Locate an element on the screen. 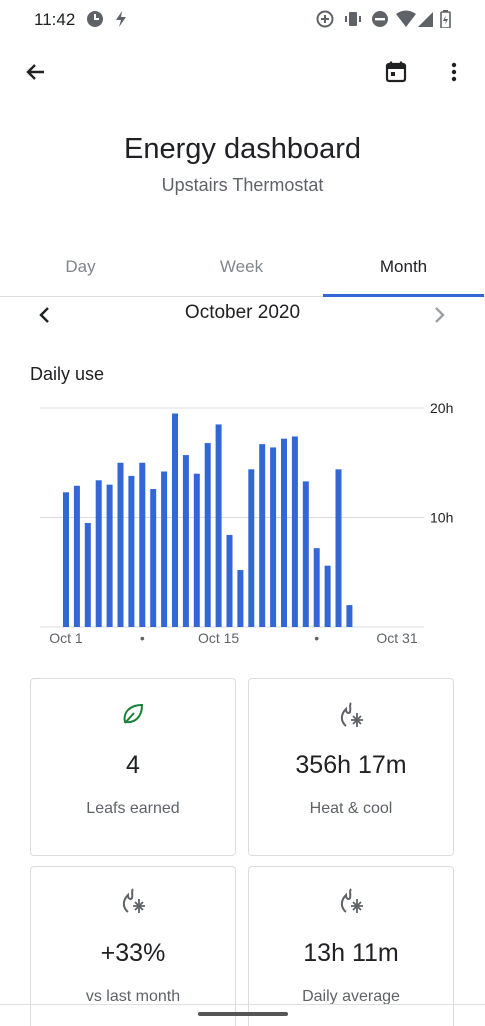  leafs-earned-card: 4 Leafs earned is located at coordinates (133, 767).